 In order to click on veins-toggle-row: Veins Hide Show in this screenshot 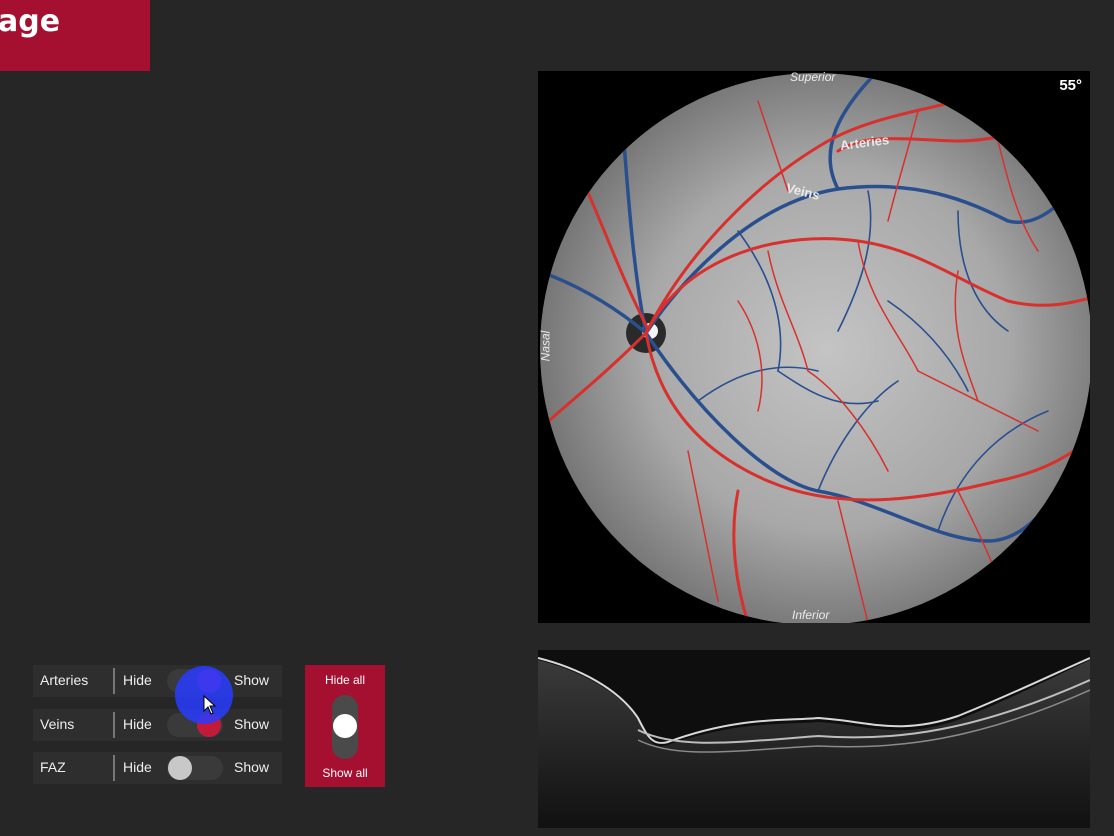, I will do `click(157, 725)`.